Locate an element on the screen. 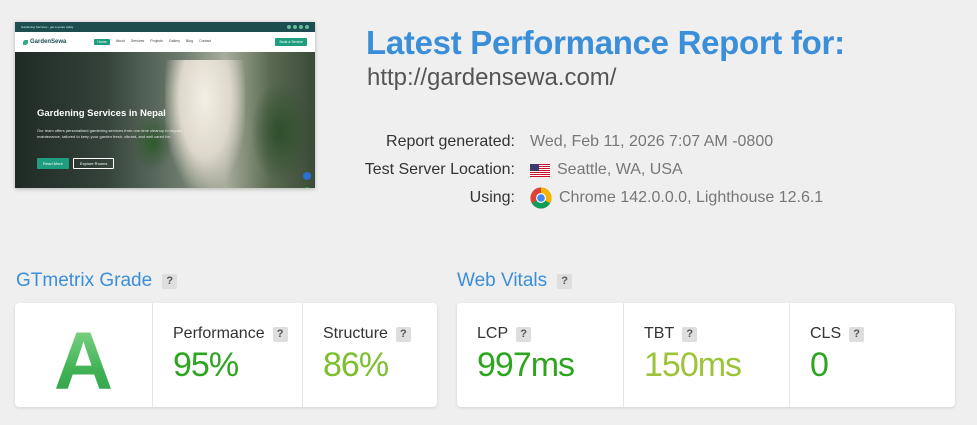  tbt-value: 150ms is located at coordinates (693, 365).